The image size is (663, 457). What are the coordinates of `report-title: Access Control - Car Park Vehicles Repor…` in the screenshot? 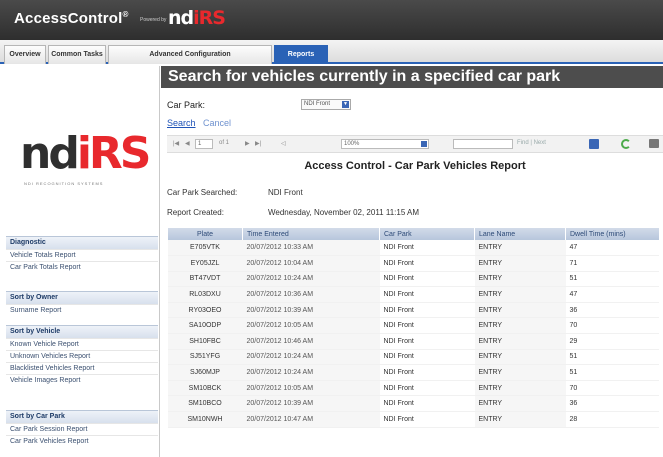 It's located at (415, 166).